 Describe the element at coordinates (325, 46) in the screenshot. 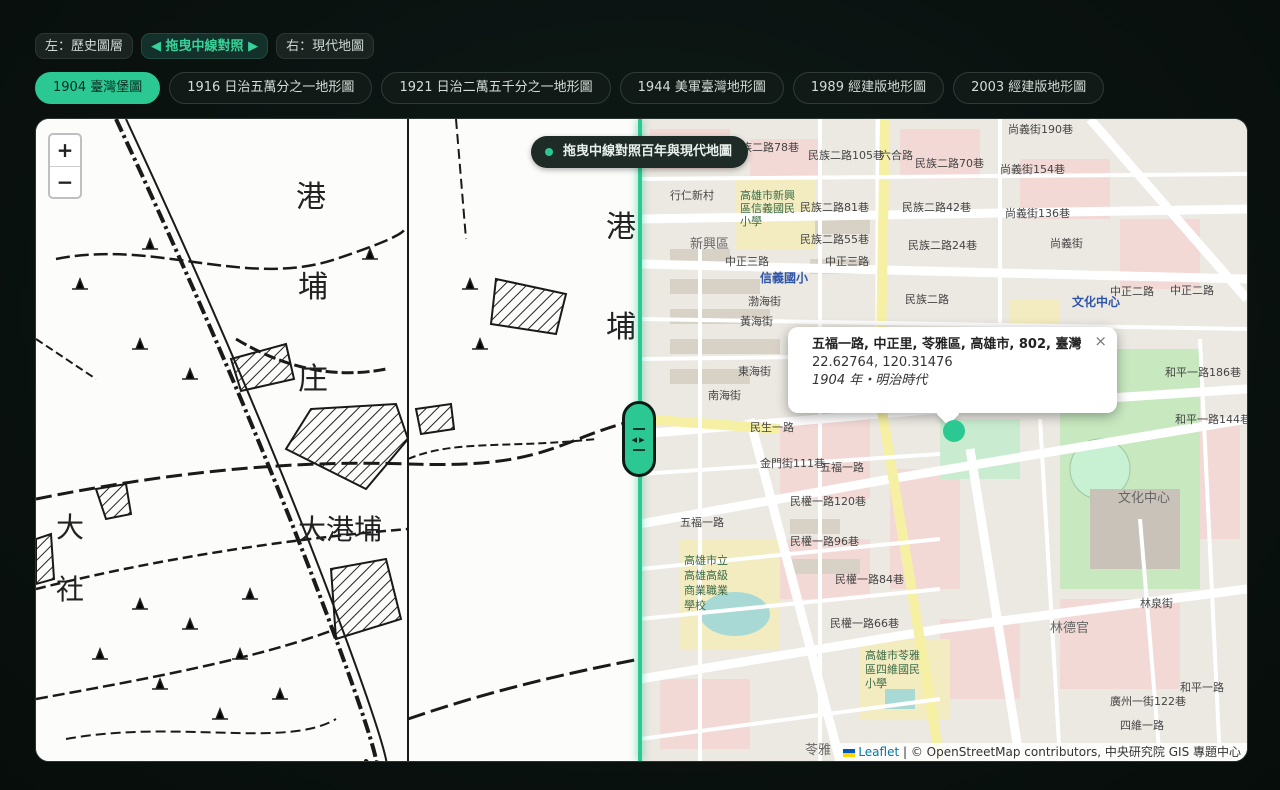

I see `right-layer-label: 右：現代地圖` at that location.